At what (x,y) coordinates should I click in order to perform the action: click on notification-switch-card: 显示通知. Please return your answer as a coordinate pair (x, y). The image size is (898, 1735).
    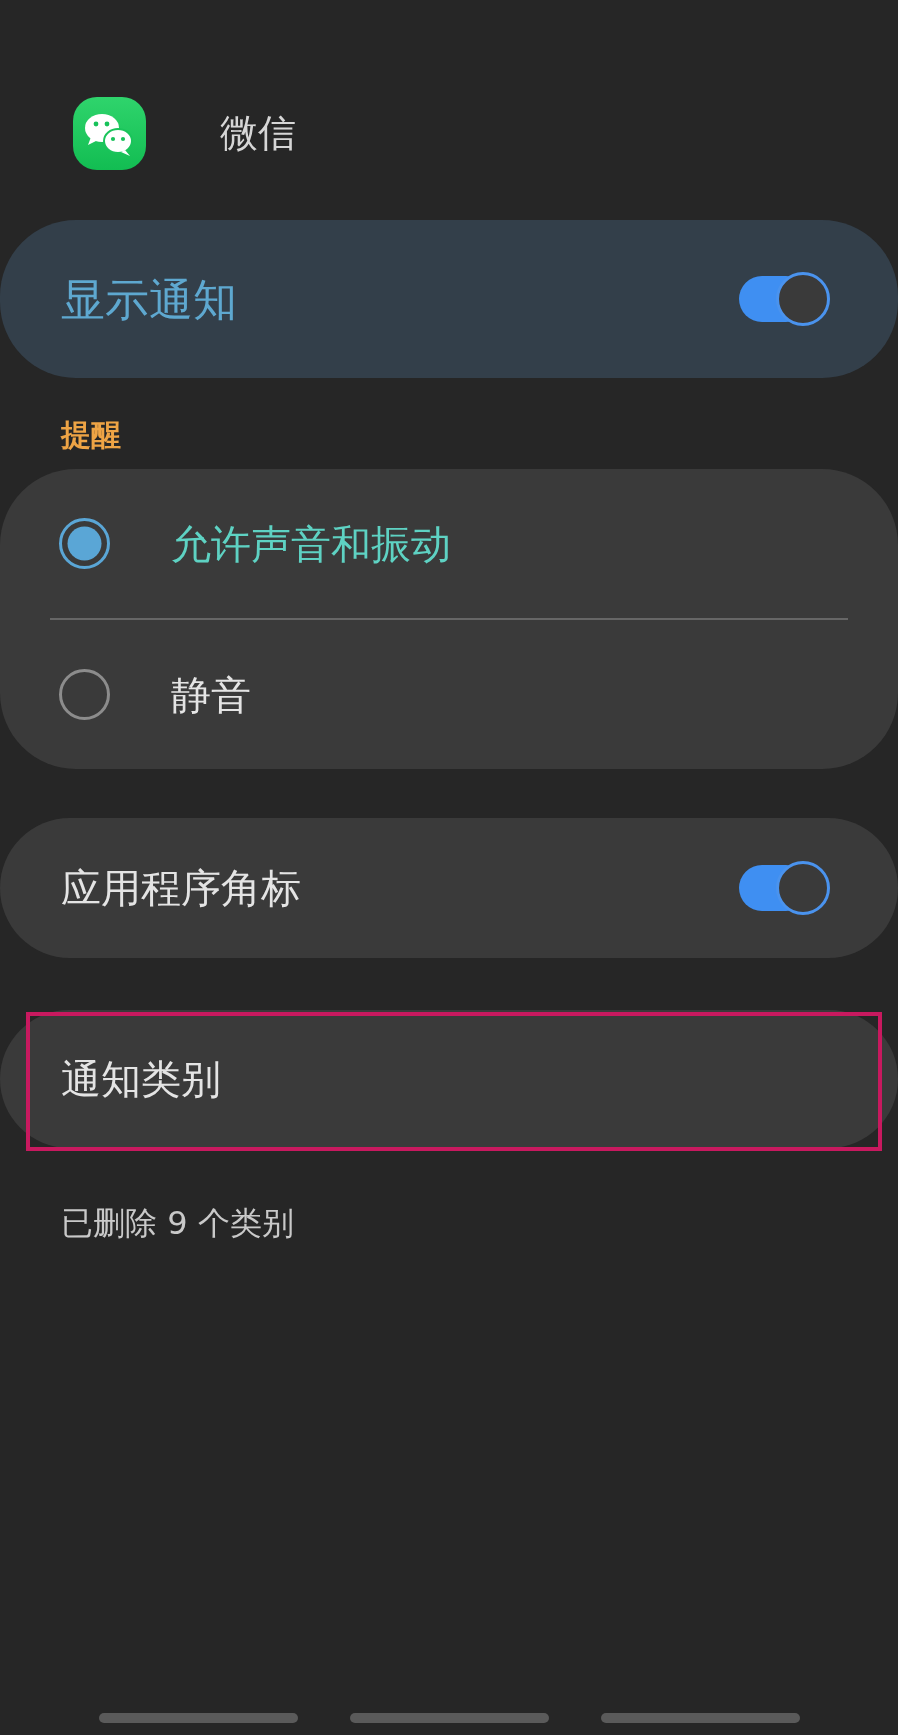
    Looking at the image, I should click on (449, 299).